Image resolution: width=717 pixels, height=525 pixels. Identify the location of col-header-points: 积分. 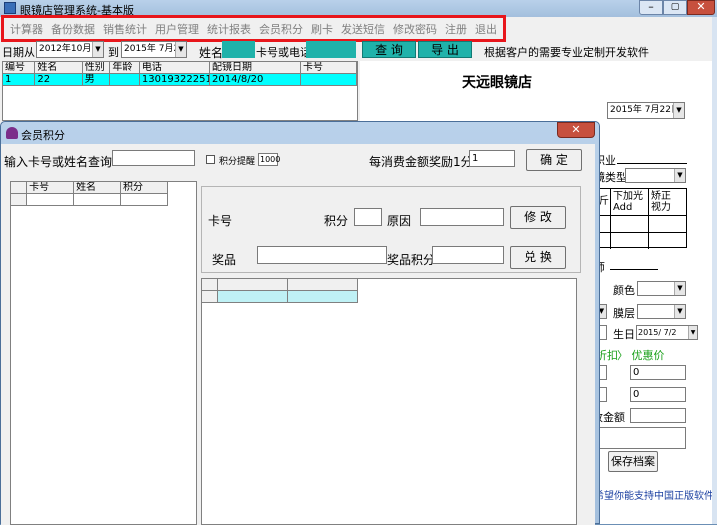
(144, 188).